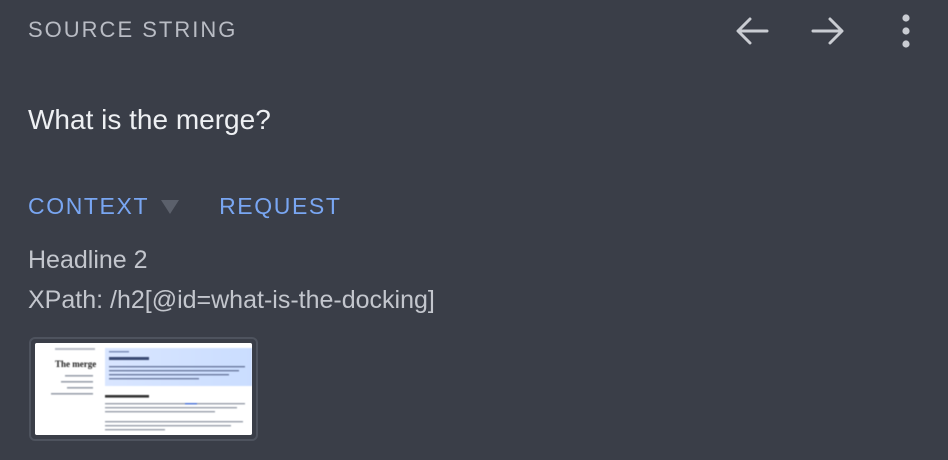 Image resolution: width=948 pixels, height=460 pixels. I want to click on caret-down-icon, so click(170, 207).